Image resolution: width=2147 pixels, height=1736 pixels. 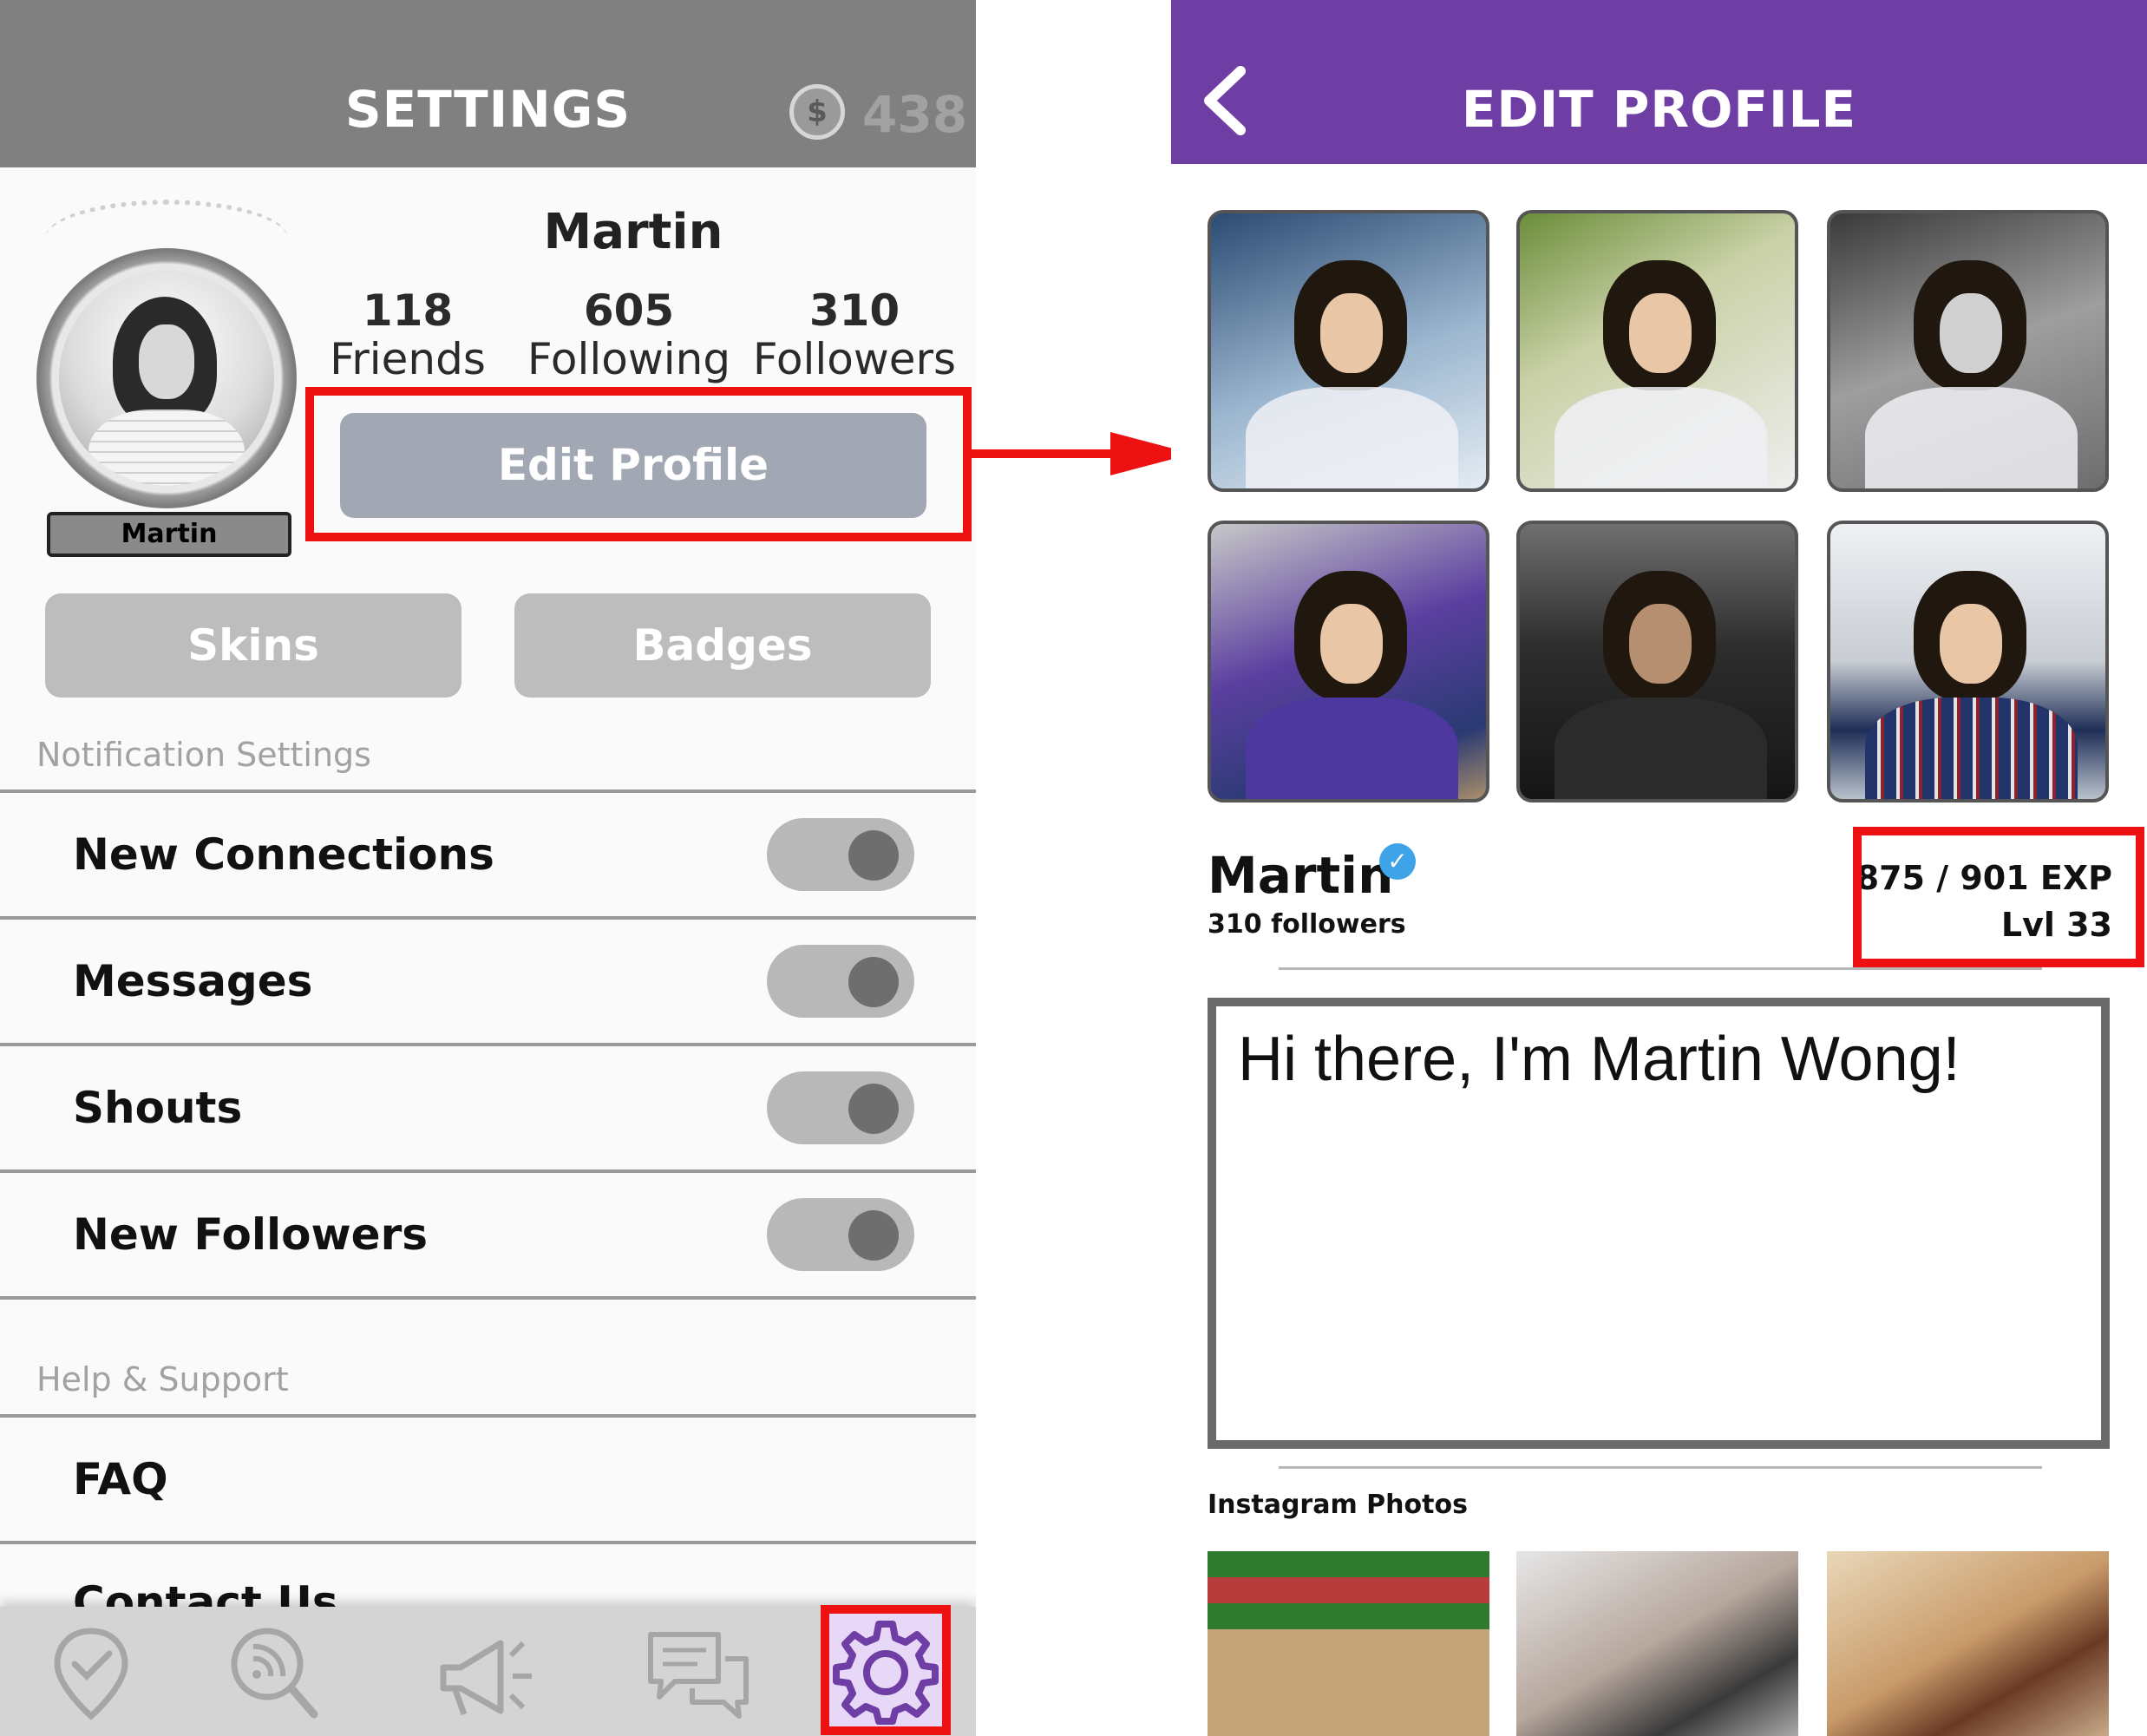 I want to click on new-followers-label: New Followers, so click(x=251, y=1235).